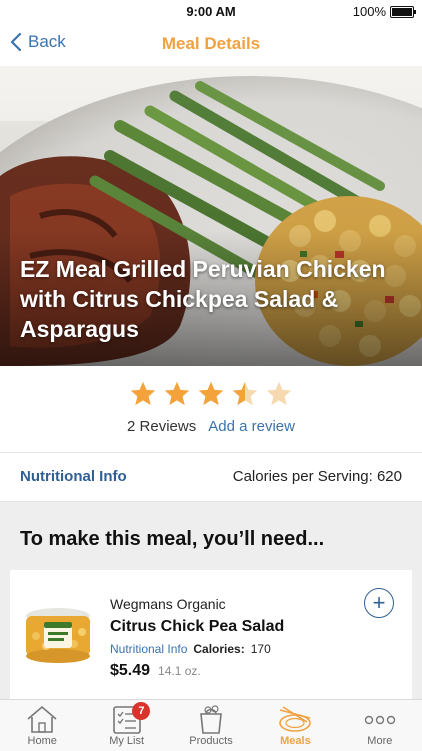 The image size is (422, 751). I want to click on star-empty-icon, so click(279, 393).